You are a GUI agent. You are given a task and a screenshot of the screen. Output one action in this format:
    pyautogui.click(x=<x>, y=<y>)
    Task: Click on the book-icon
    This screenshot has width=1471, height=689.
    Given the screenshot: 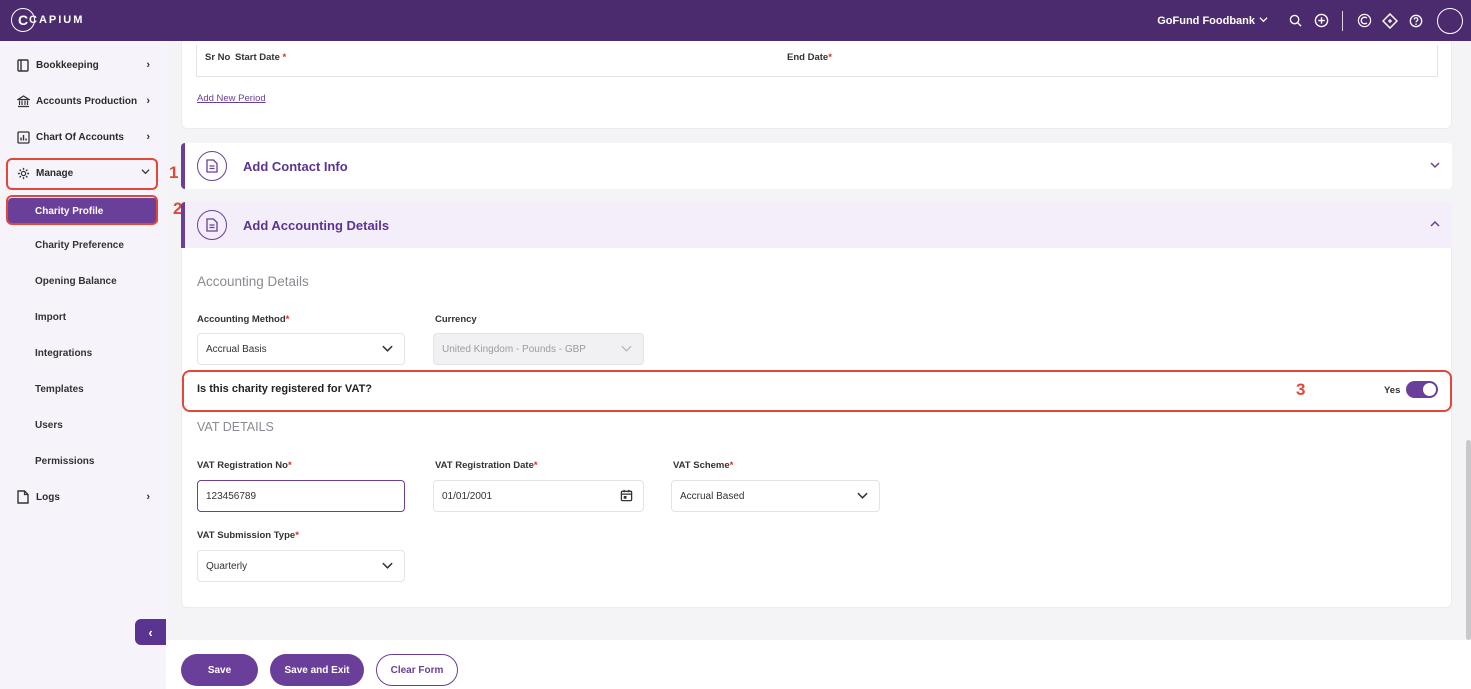 What is the action you would take?
    pyautogui.click(x=23, y=65)
    